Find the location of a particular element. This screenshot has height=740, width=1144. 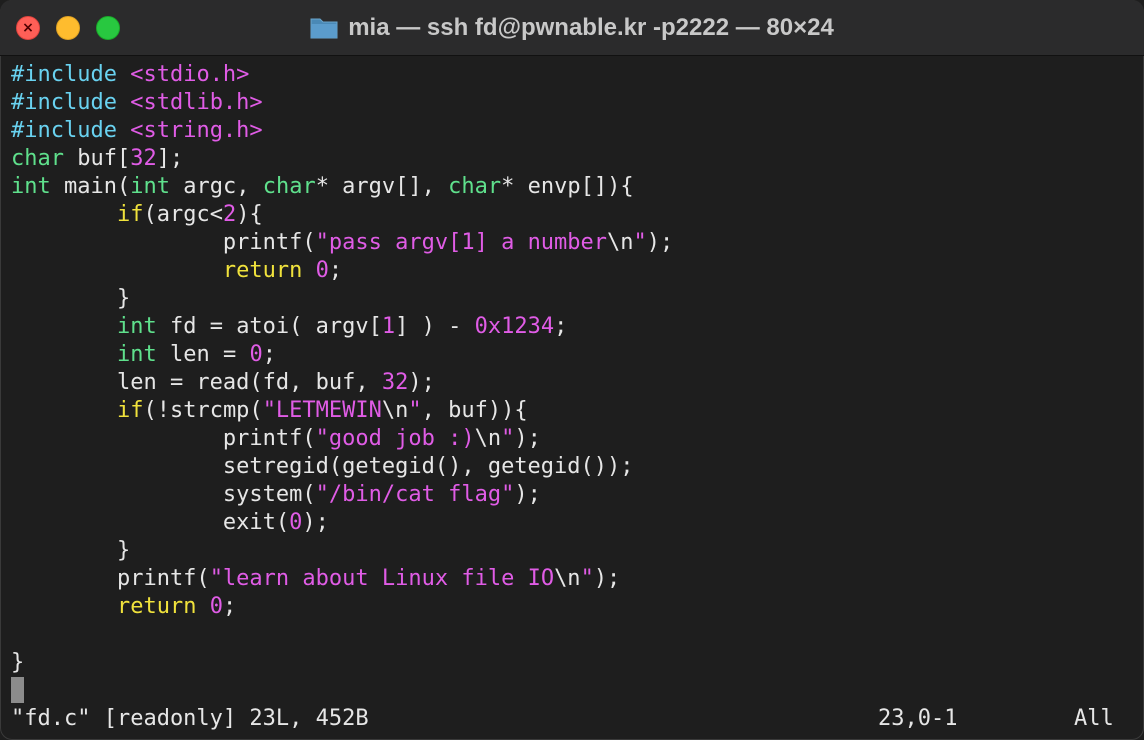

code-token: <stdio.h> is located at coordinates (190, 74).